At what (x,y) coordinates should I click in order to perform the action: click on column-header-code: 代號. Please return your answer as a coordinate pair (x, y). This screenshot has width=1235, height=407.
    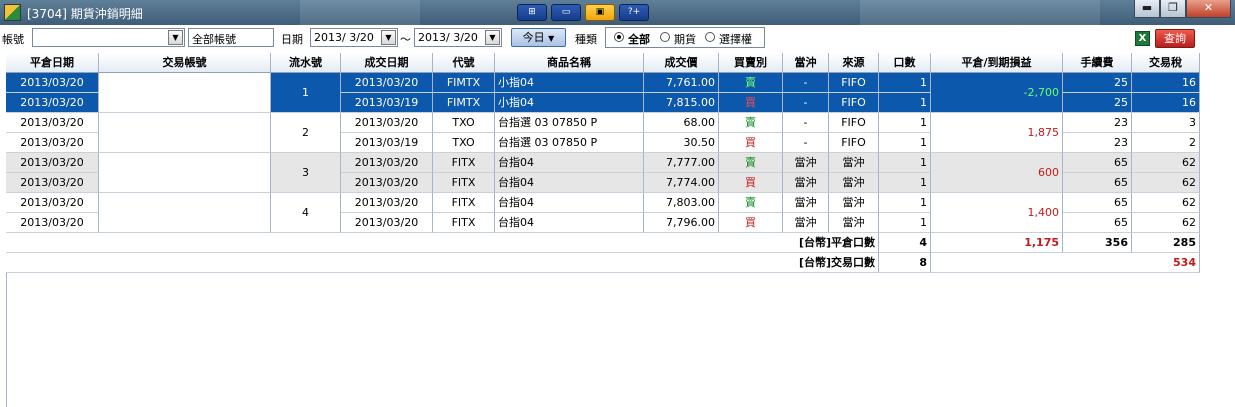
    Looking at the image, I should click on (464, 63).